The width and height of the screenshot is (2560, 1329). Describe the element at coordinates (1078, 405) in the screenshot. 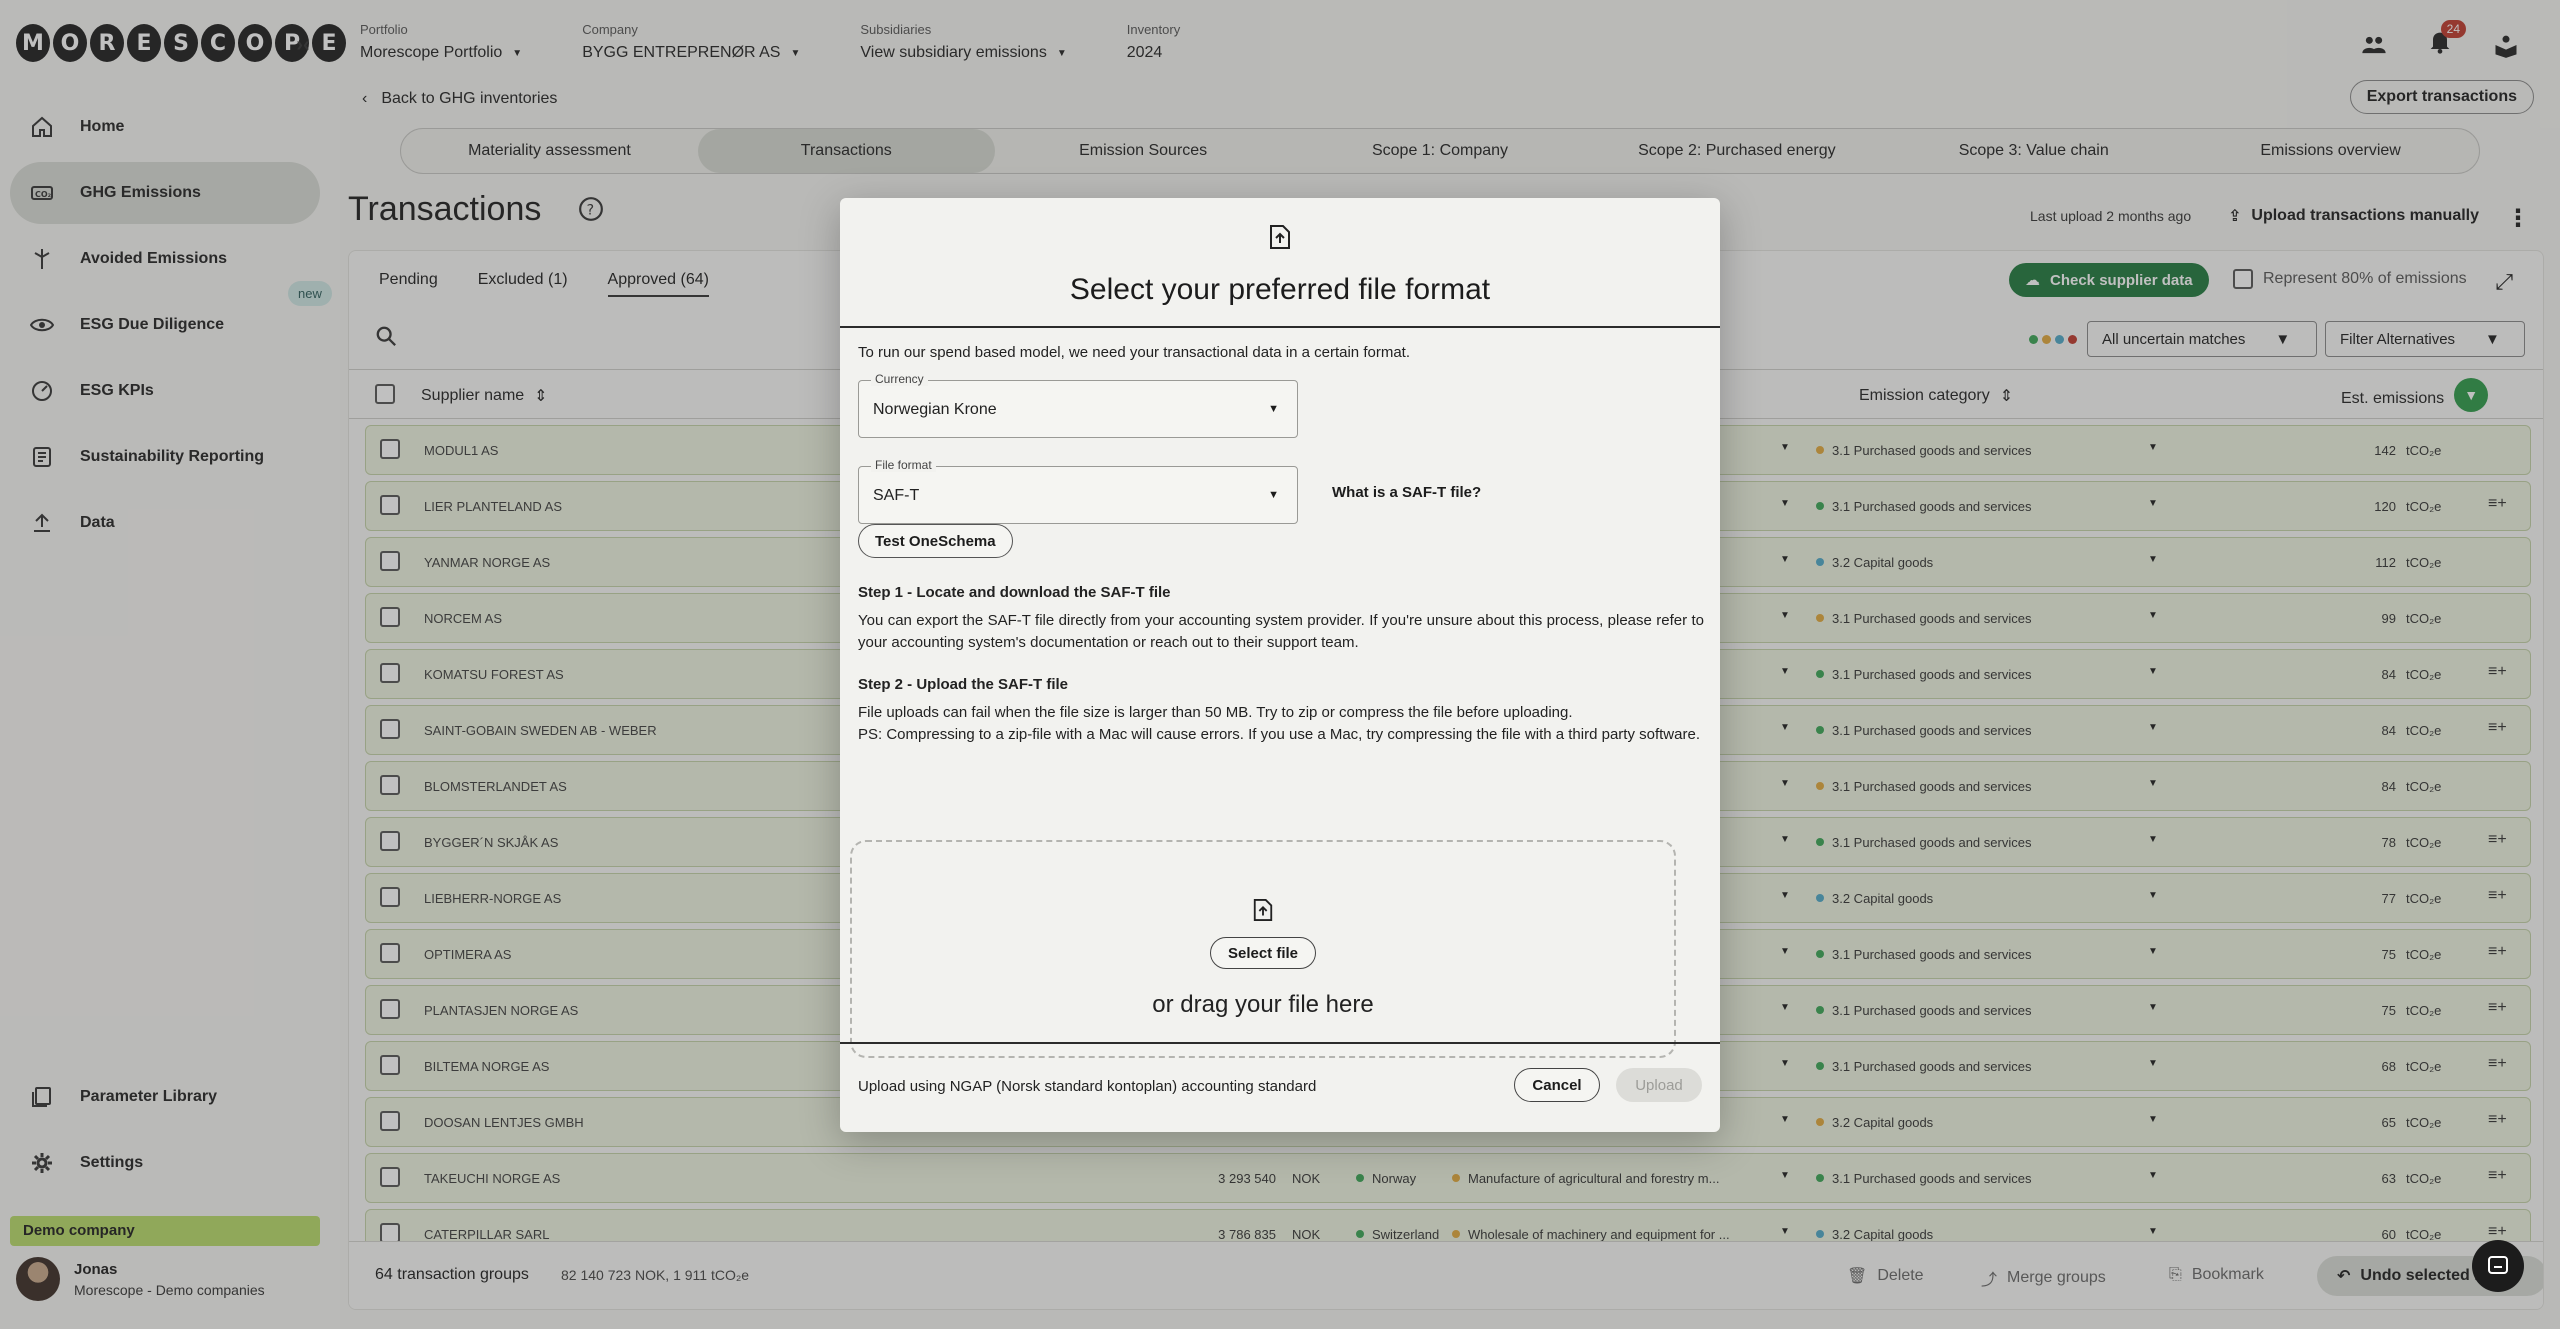

I see `currency-select: Currency Norwegian Krone ▼` at that location.